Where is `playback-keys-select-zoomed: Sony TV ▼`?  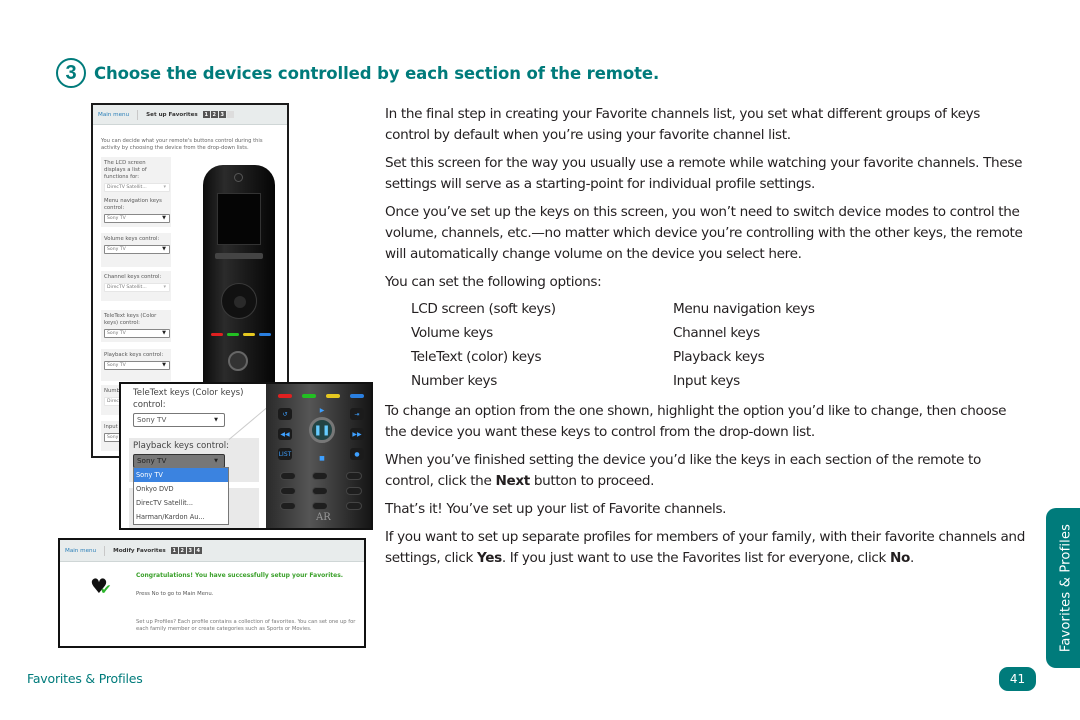
playback-keys-select-zoomed: Sony TV ▼ is located at coordinates (179, 461).